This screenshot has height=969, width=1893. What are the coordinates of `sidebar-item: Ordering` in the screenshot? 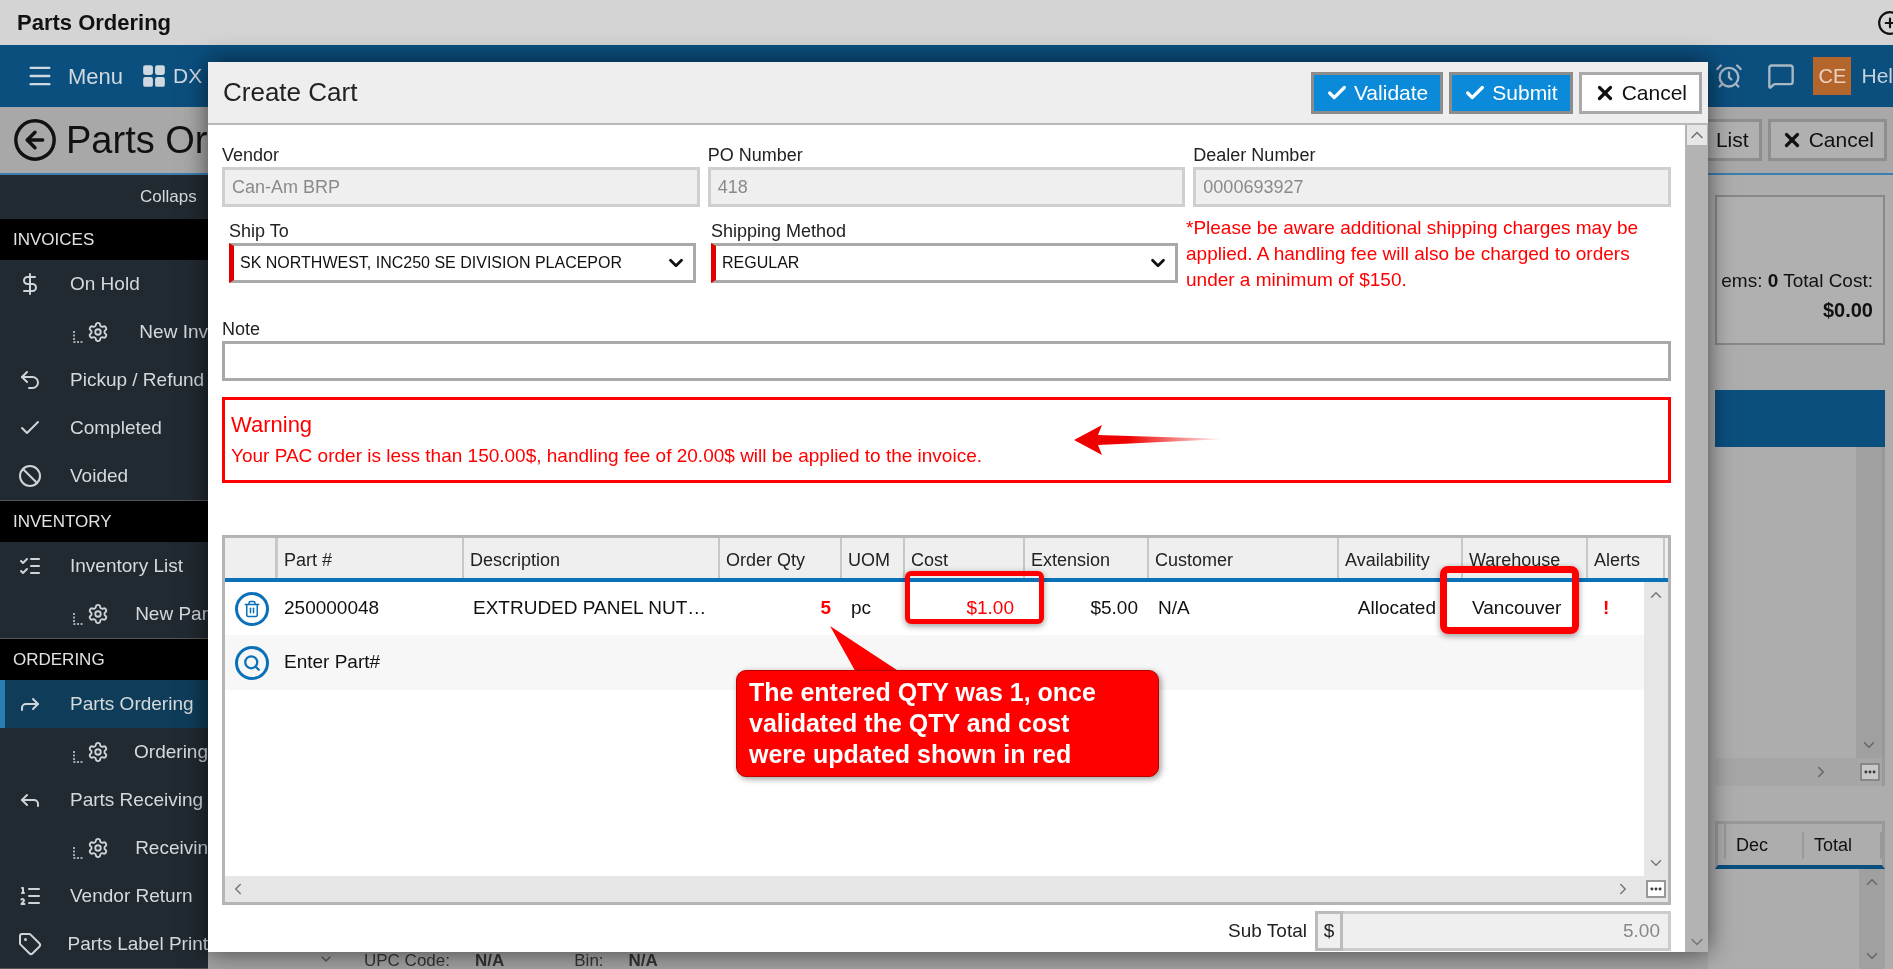 It's located at (104, 752).